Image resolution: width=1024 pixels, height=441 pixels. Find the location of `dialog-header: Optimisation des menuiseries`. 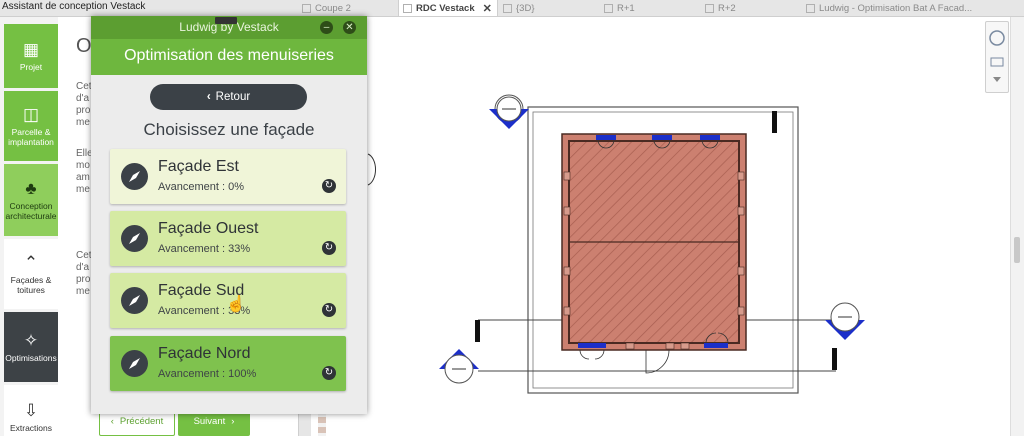

dialog-header: Optimisation des menuiseries is located at coordinates (229, 57).